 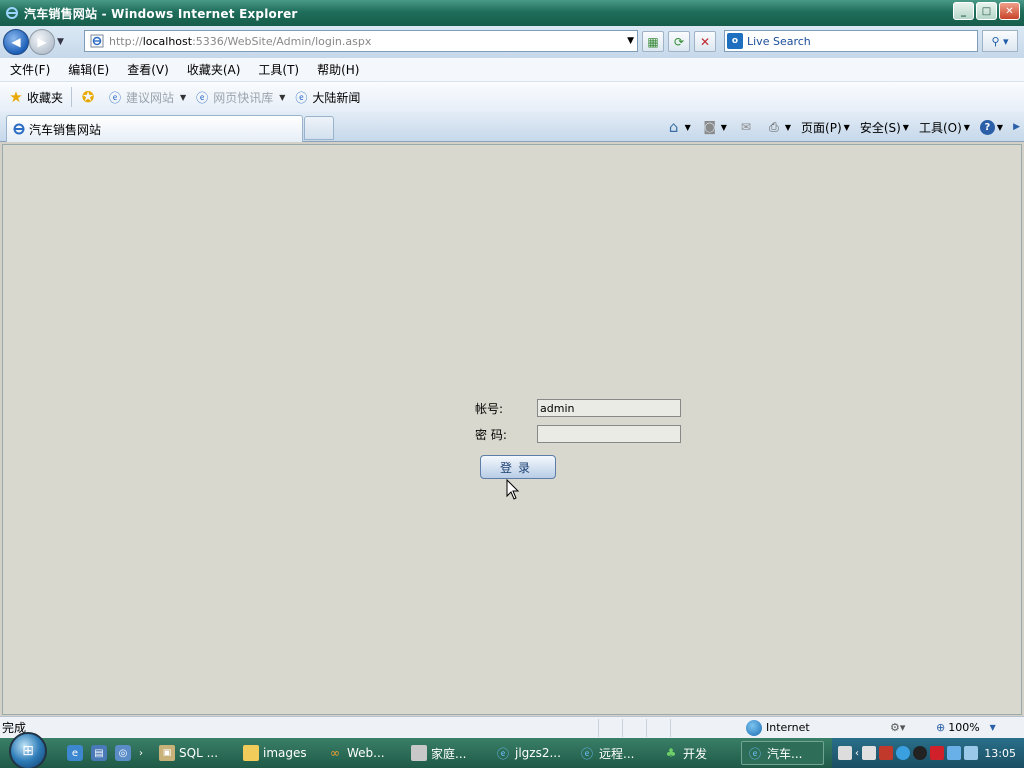 I want to click on menu-view: 查看(V), so click(x=147, y=69).